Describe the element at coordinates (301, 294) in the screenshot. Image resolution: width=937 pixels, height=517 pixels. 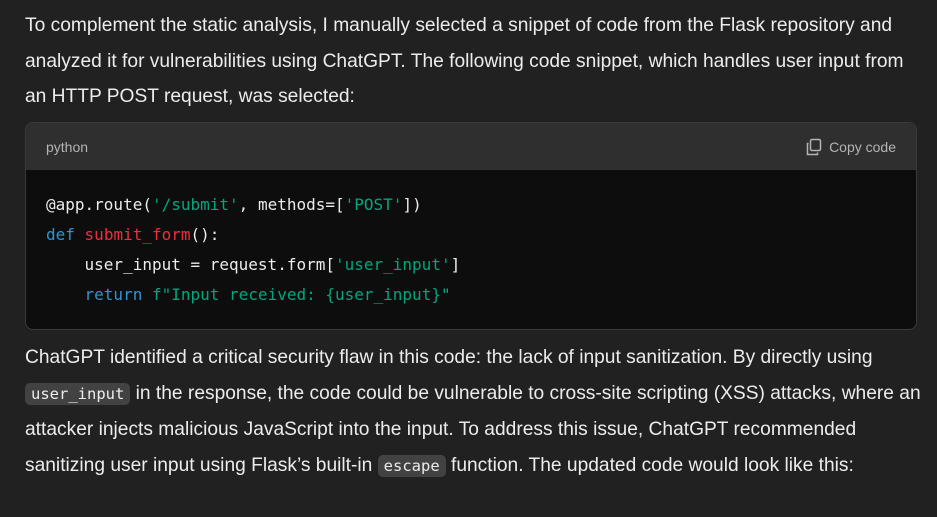
I see `code-token: f"Input received: {user_input}"` at that location.